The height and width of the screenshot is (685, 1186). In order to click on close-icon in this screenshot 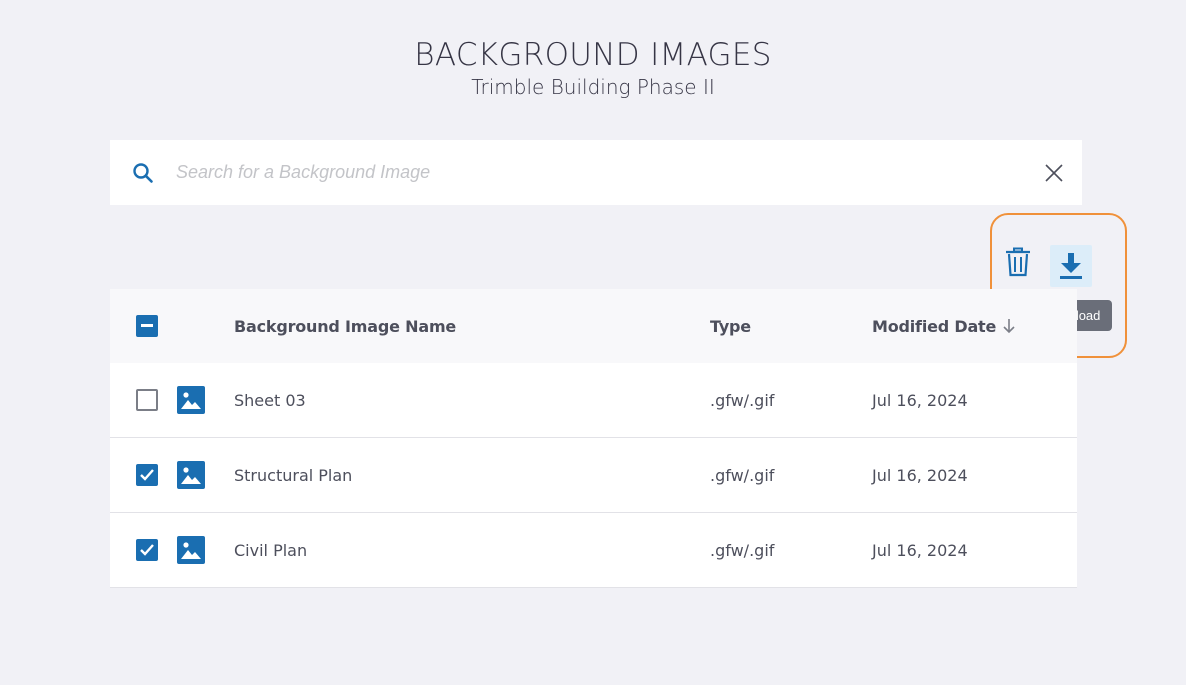, I will do `click(1054, 172)`.